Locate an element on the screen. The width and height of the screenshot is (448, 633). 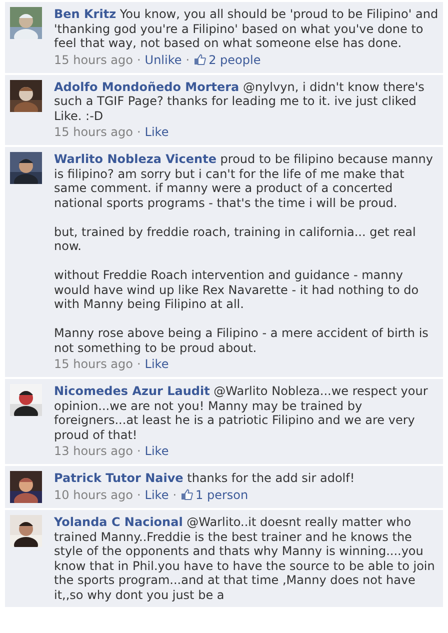
likes-link: 1 person is located at coordinates (222, 494).